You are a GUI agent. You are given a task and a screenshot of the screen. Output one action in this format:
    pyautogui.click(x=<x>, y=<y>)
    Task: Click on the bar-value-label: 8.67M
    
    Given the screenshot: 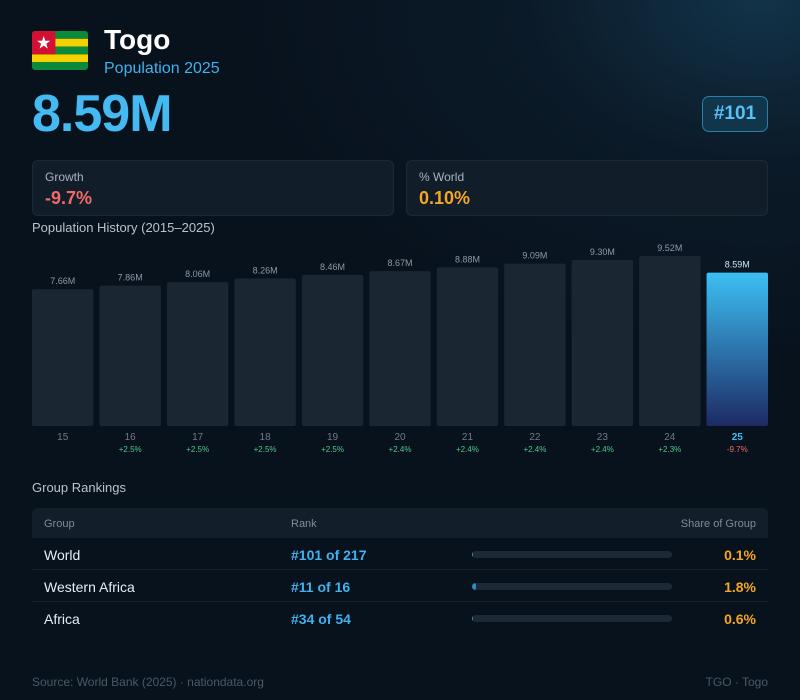 What is the action you would take?
    pyautogui.click(x=399, y=263)
    